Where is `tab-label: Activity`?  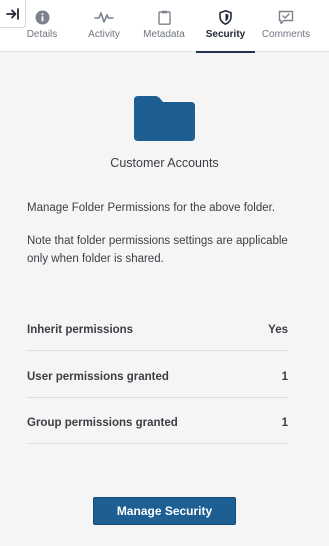
tab-label: Activity is located at coordinates (104, 34).